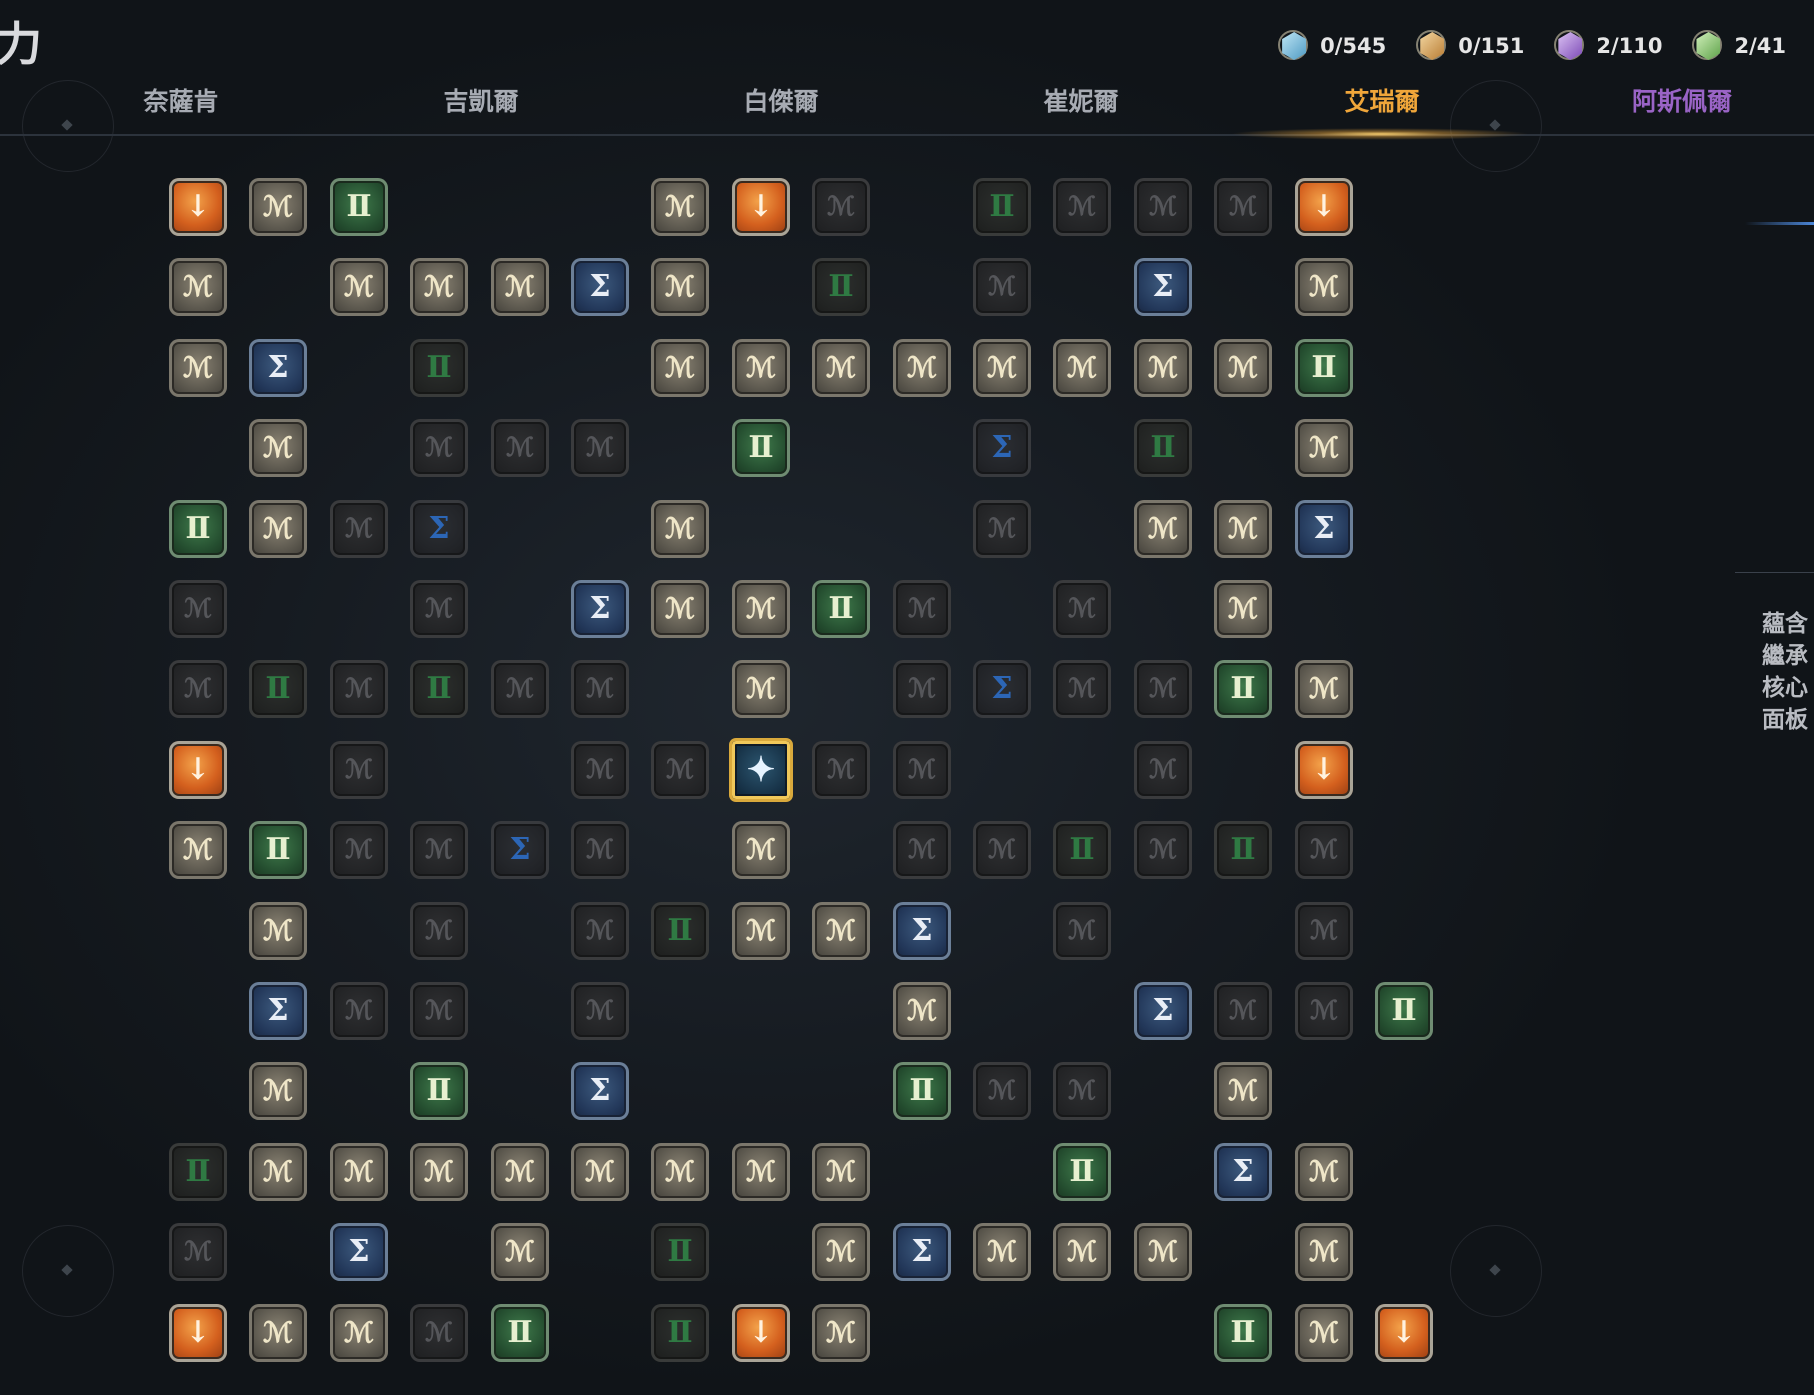  Describe the element at coordinates (780, 102) in the screenshot. I see `tab-baijieer: 白傑爾` at that location.